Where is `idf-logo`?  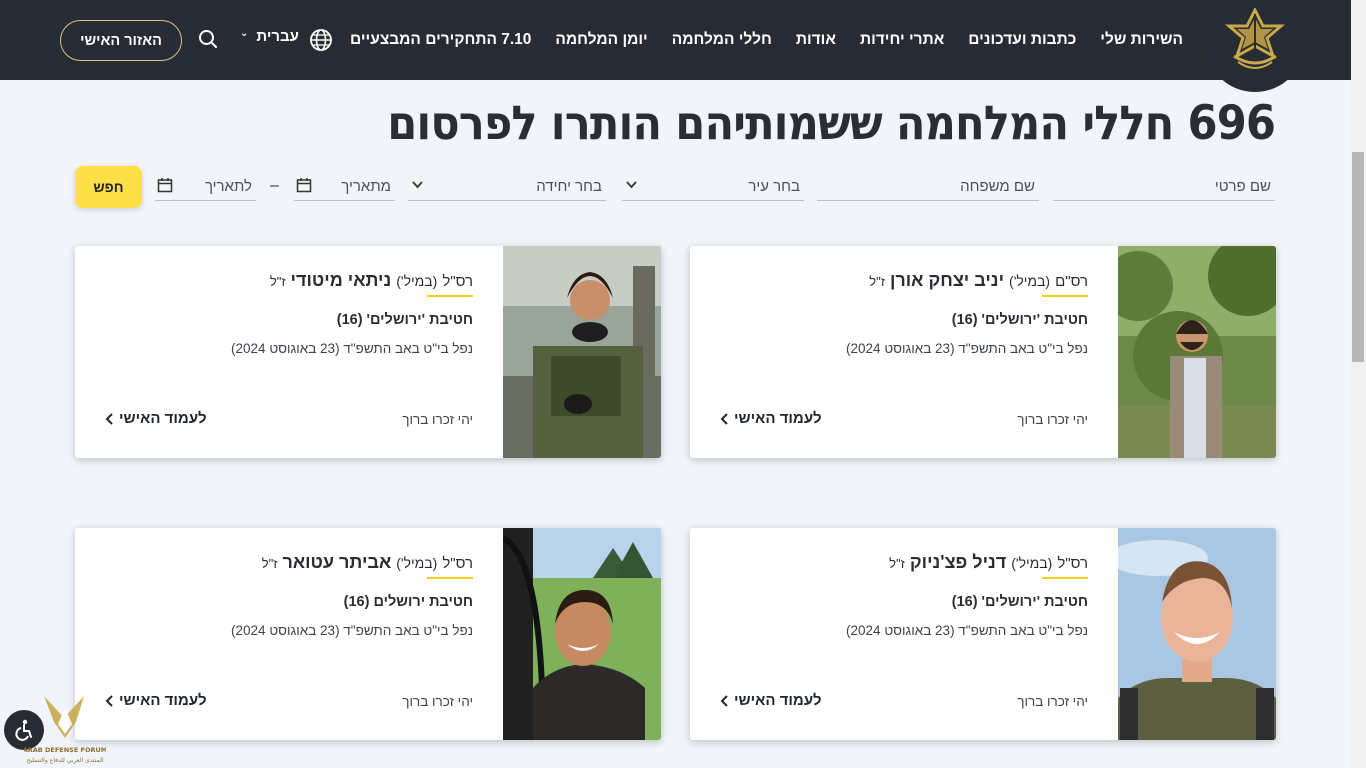 idf-logo is located at coordinates (1255, 46).